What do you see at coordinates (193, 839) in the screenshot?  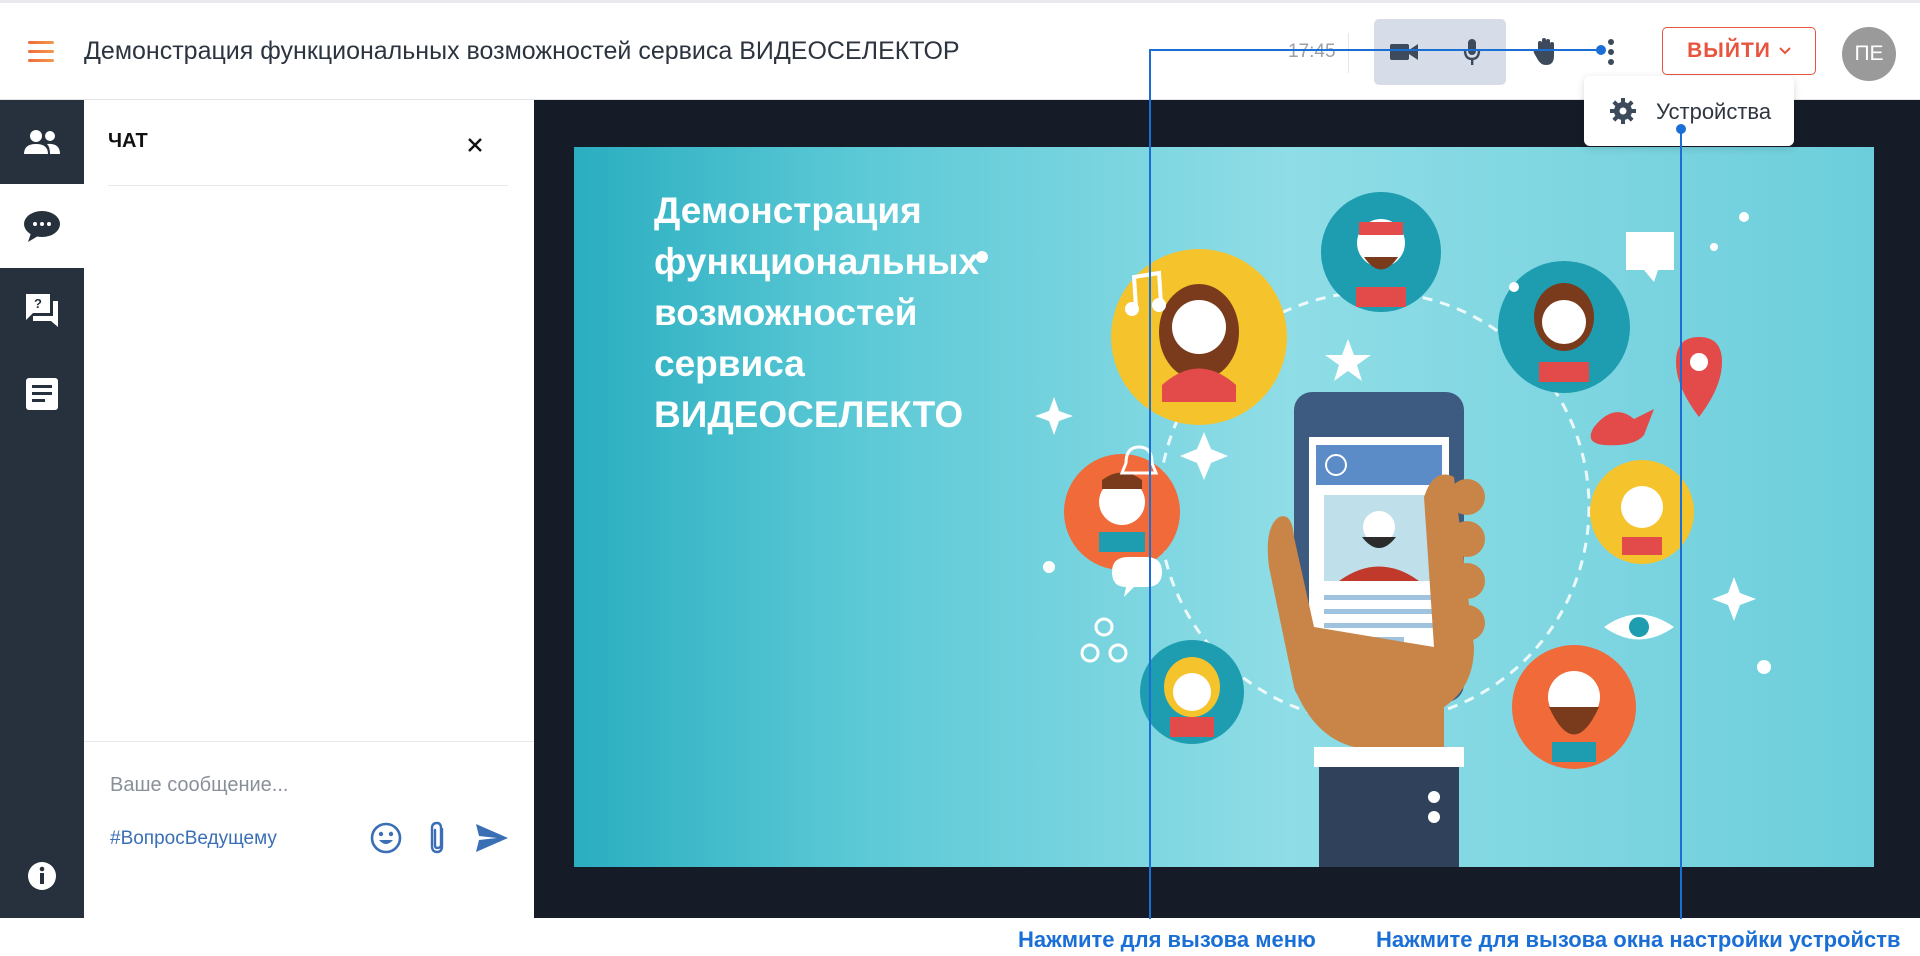 I see `hashtag-link: #ВопросВедущему` at bounding box center [193, 839].